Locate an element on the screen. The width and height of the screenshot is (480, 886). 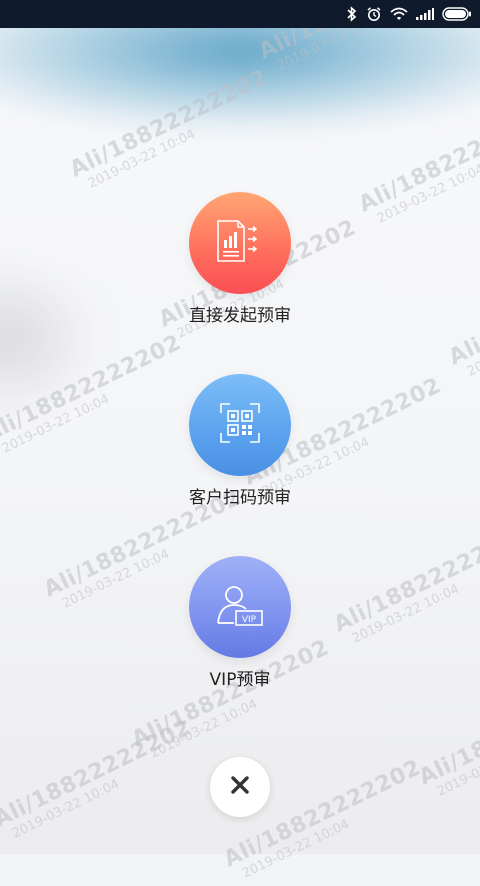
vip-user-icon: VIP is located at coordinates (240, 607).